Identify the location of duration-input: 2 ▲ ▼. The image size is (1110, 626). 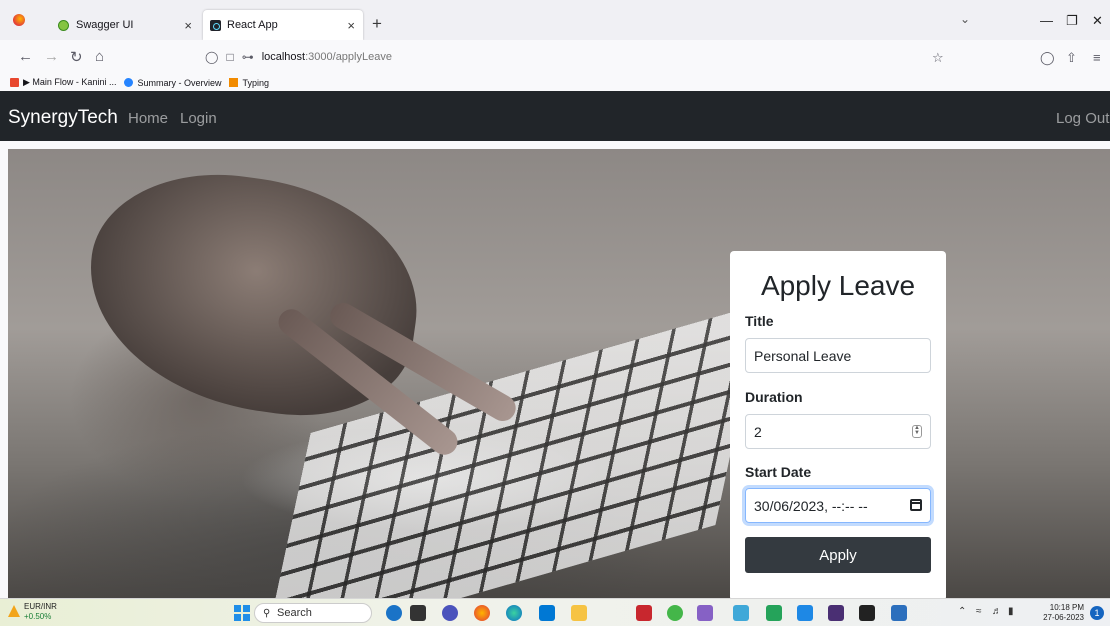
(838, 431).